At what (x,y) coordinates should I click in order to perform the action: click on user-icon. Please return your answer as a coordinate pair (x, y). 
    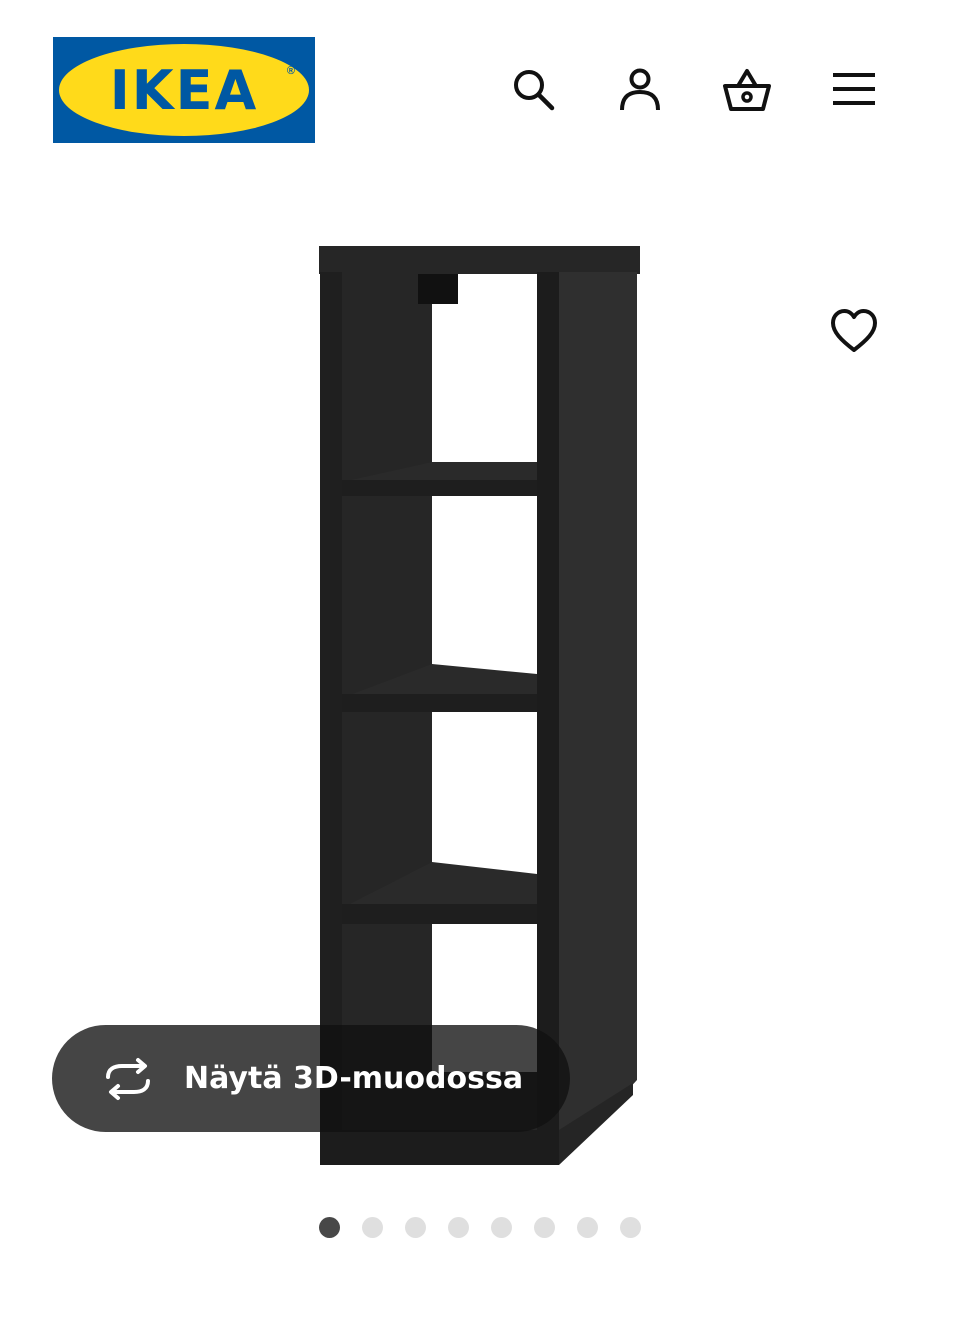
    Looking at the image, I should click on (640, 89).